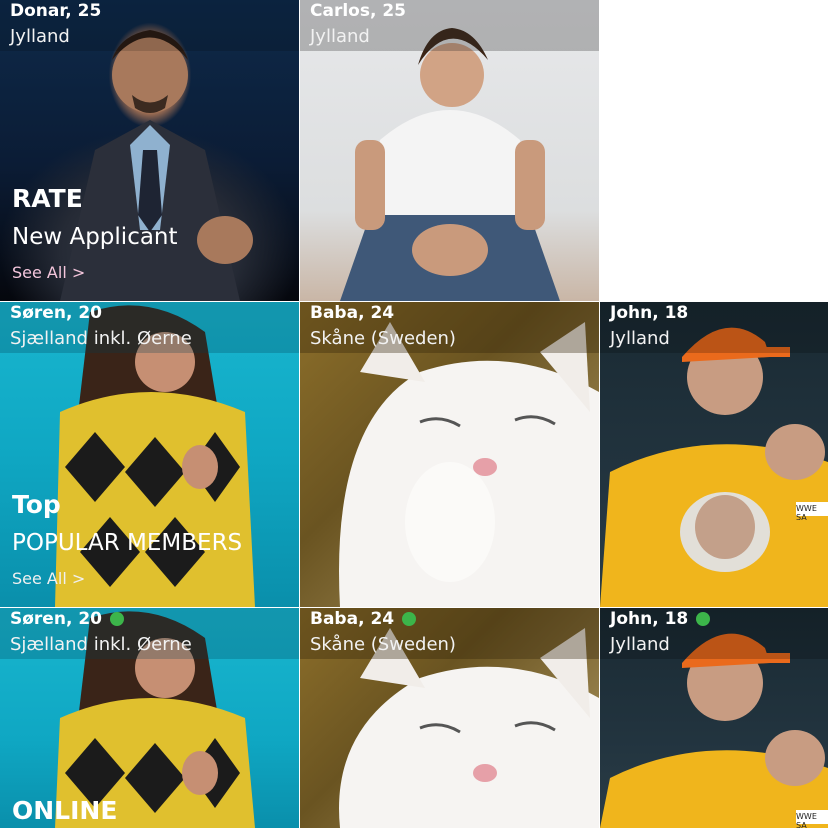 This screenshot has width=828, height=828. I want to click on category-subtitle: New Applicant, so click(95, 237).